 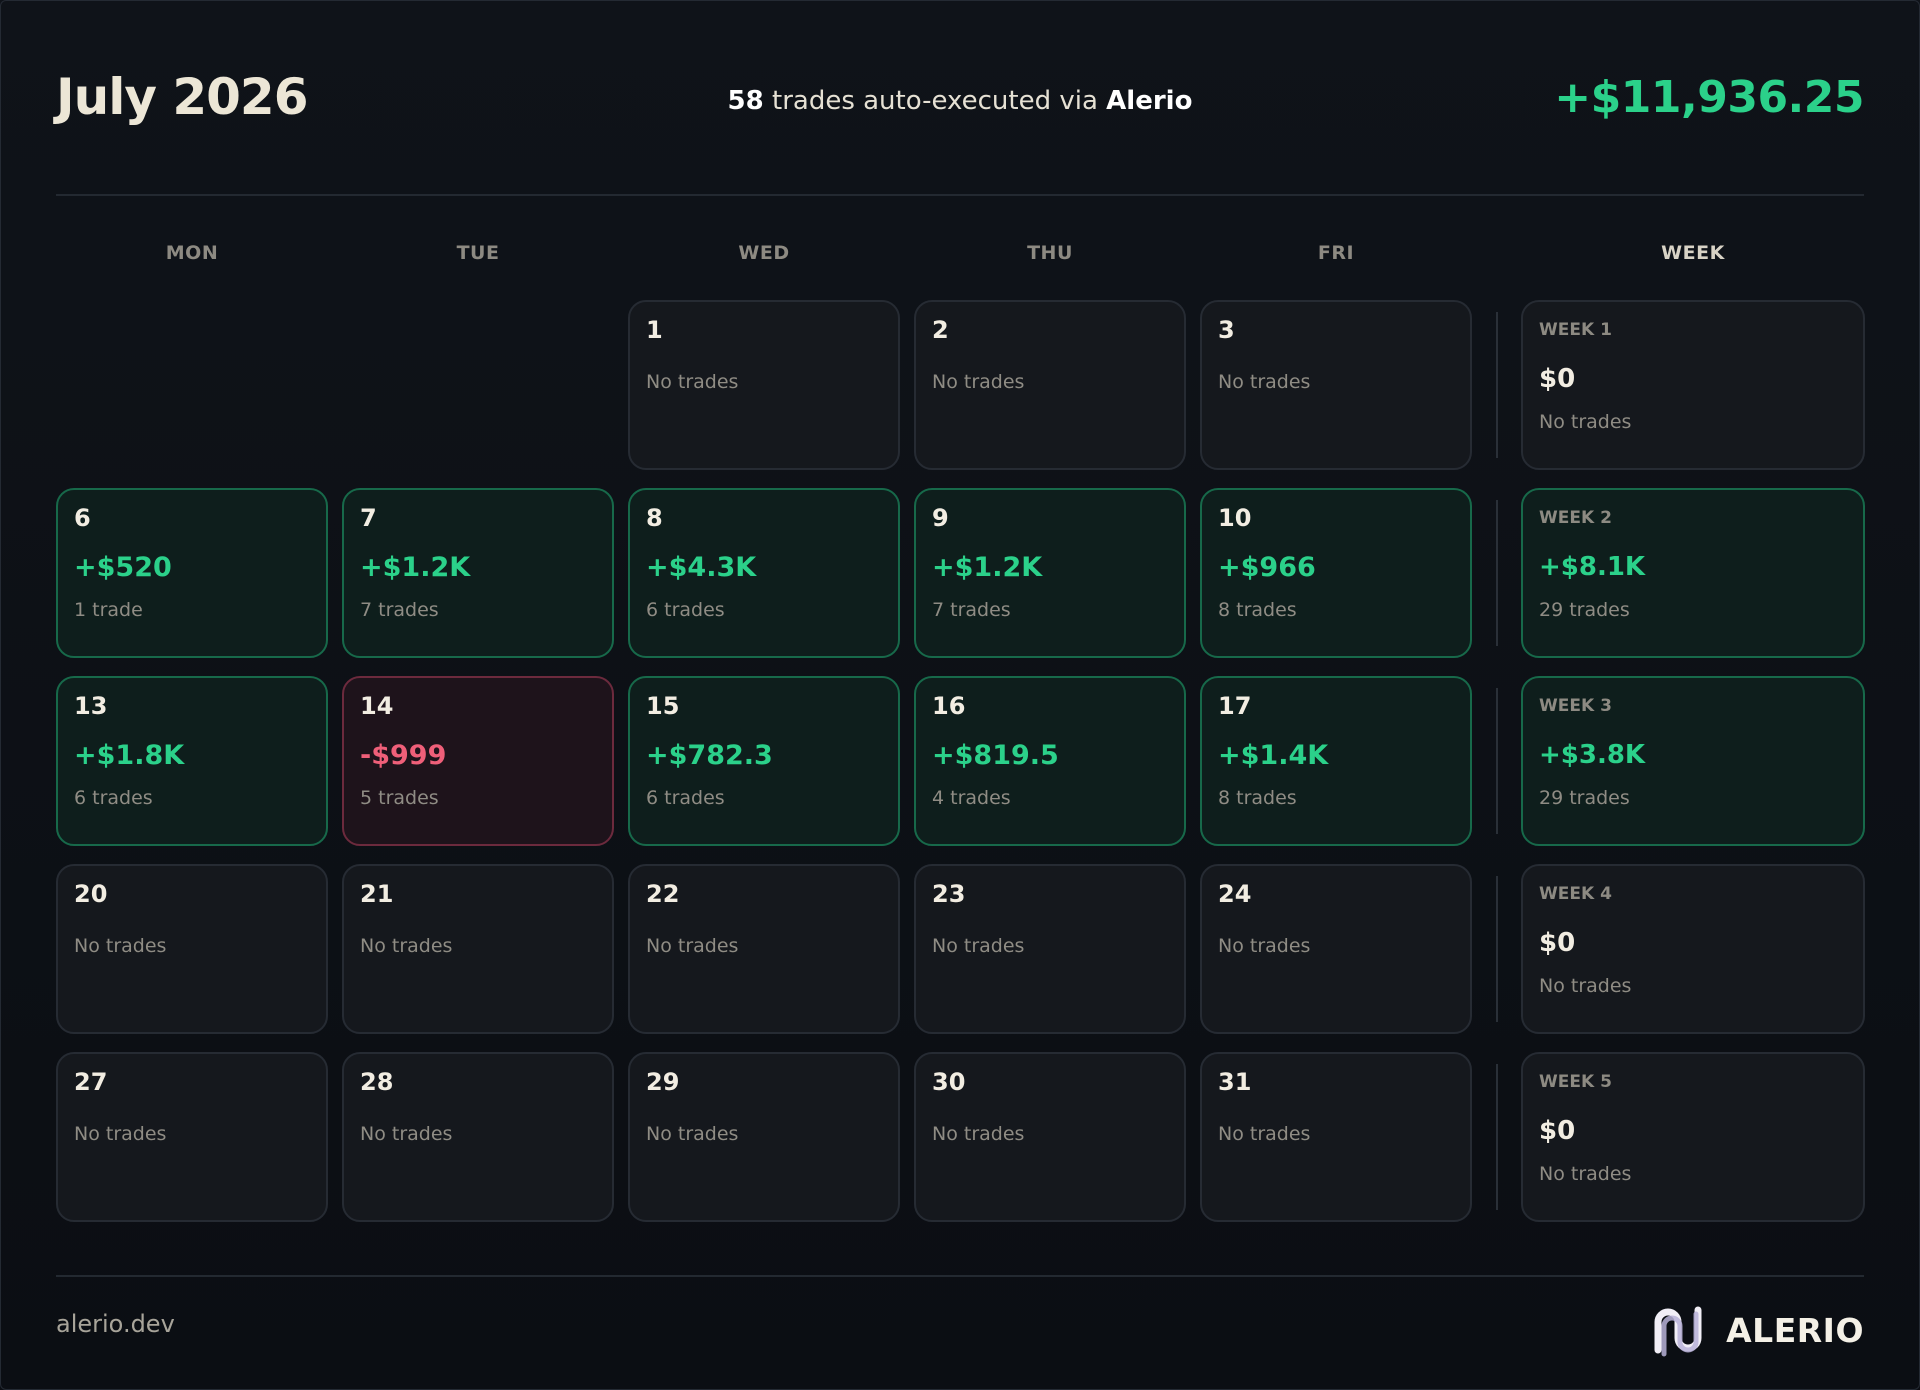 I want to click on day-cell-16: 16 +$819.5 4 trades, so click(x=1050, y=761).